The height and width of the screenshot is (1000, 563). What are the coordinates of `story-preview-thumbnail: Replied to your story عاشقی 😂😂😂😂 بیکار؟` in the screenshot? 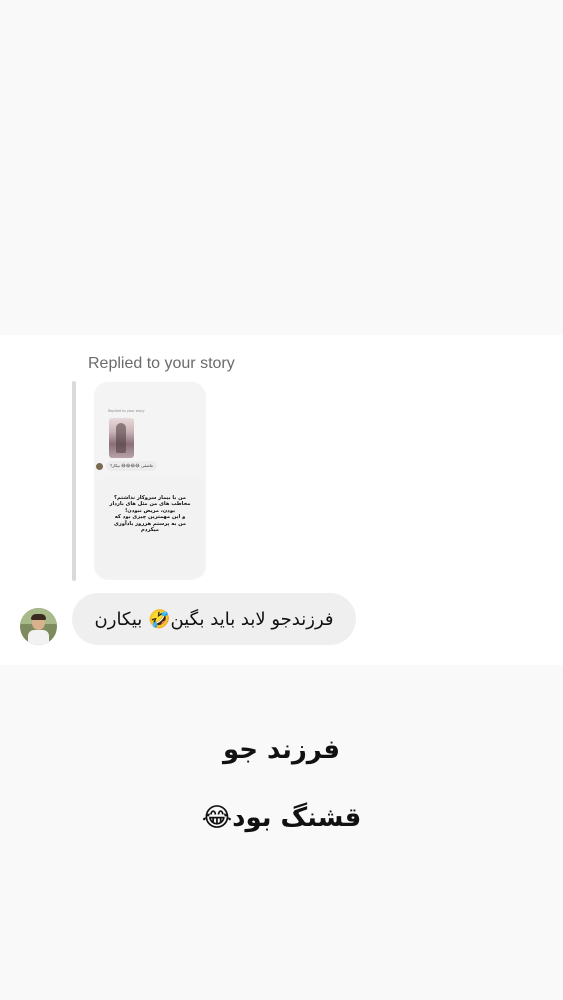 It's located at (150, 481).